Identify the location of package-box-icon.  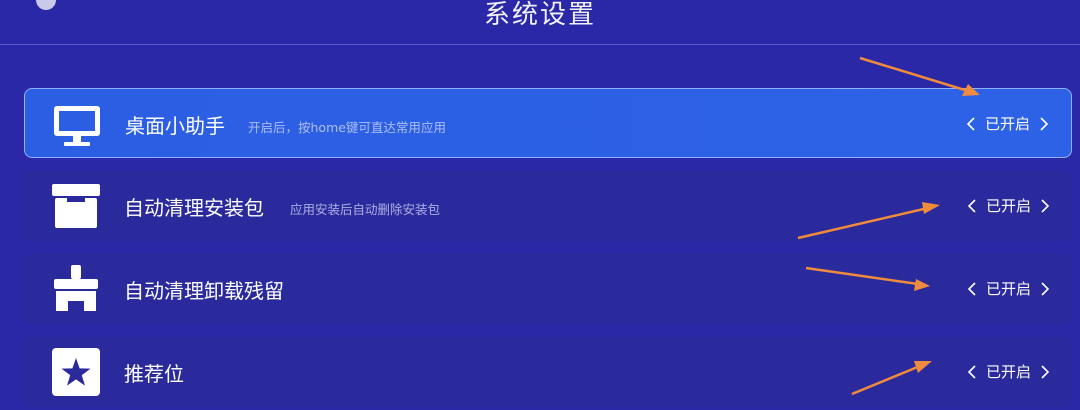
(76, 206).